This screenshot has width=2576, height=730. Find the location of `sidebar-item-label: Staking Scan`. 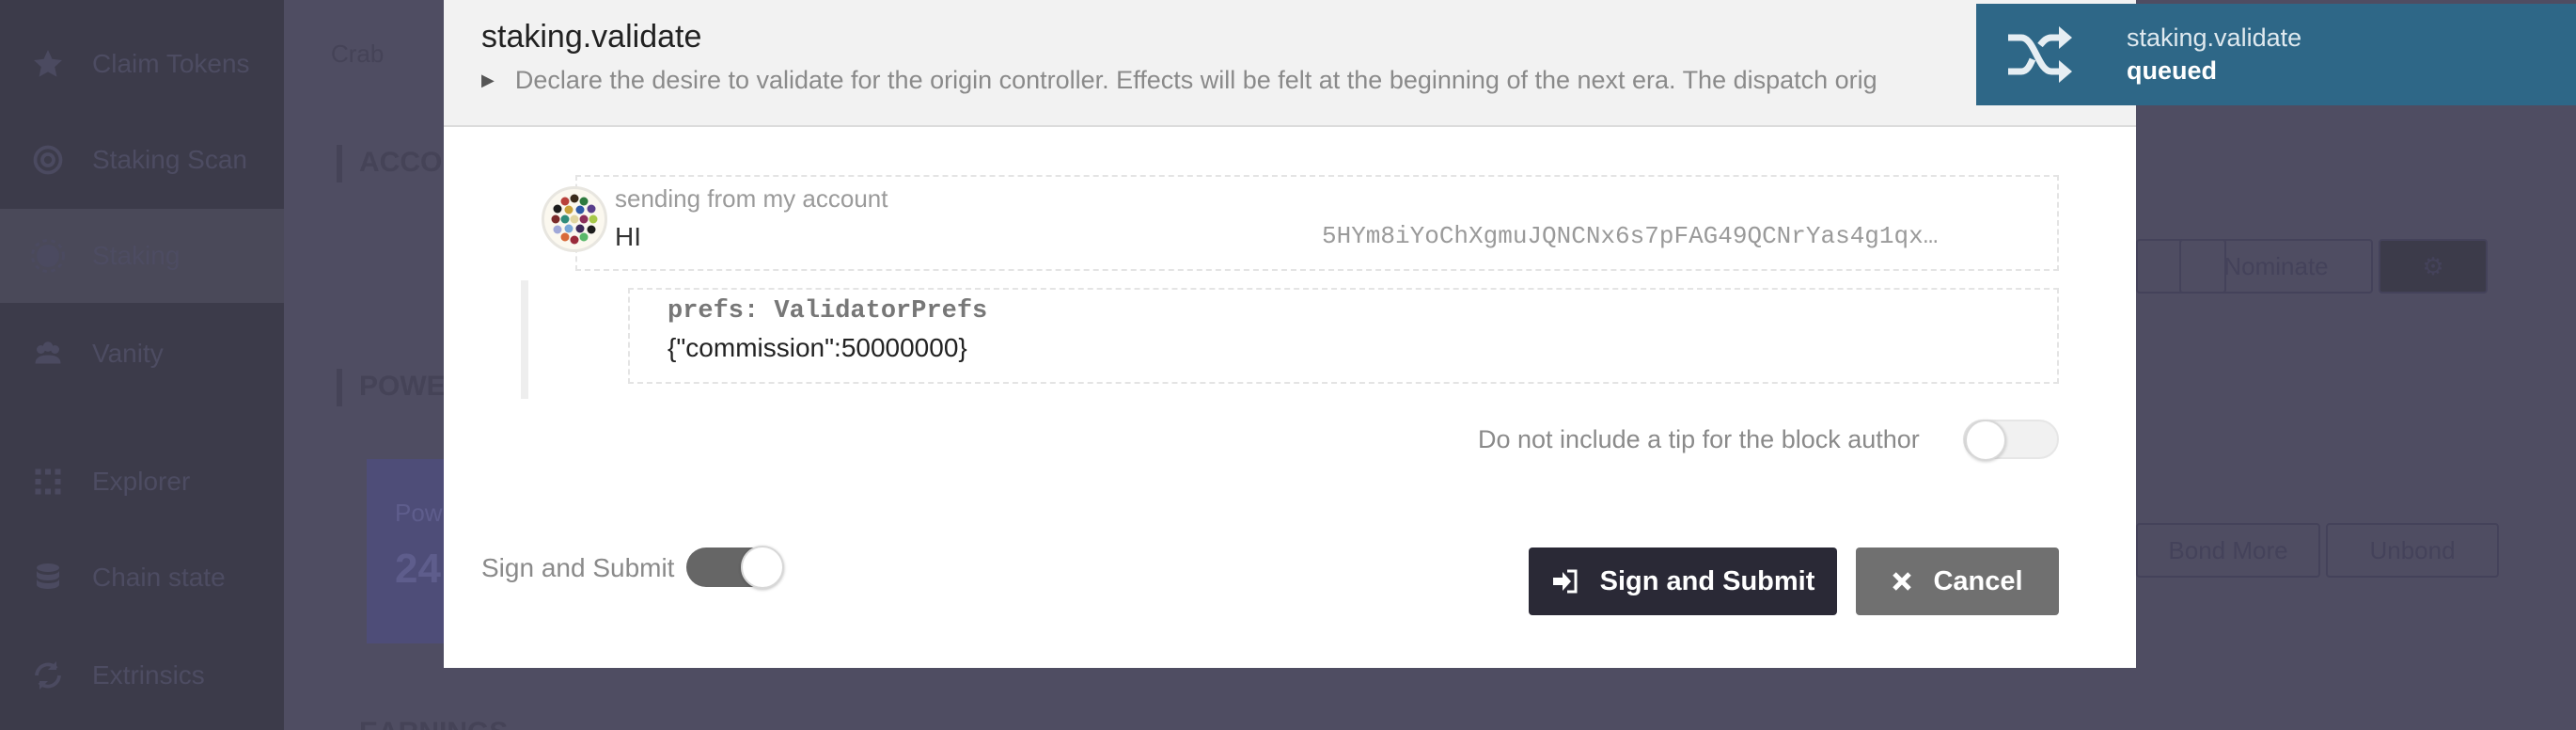

sidebar-item-label: Staking Scan is located at coordinates (170, 159).